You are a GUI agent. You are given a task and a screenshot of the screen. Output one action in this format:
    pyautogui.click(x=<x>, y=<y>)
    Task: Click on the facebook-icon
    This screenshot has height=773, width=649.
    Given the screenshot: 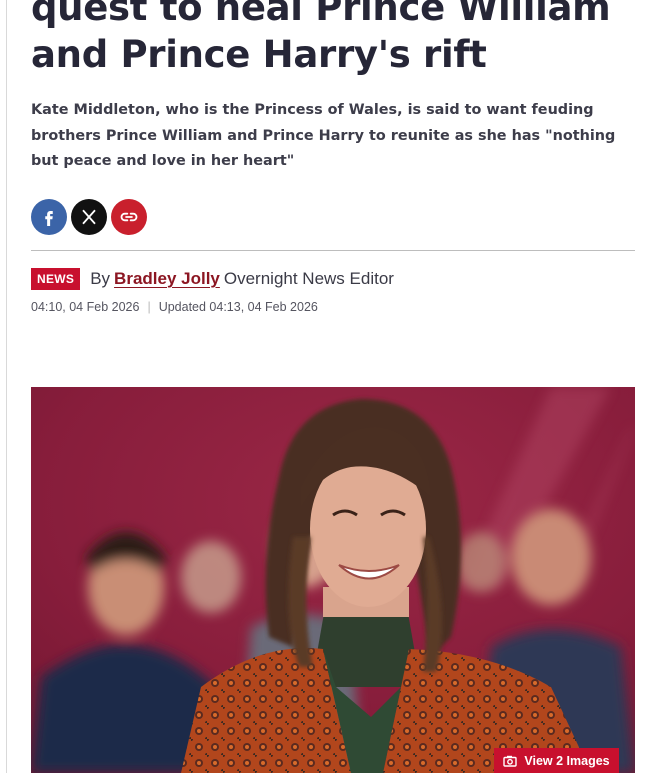 What is the action you would take?
    pyautogui.click(x=49, y=218)
    